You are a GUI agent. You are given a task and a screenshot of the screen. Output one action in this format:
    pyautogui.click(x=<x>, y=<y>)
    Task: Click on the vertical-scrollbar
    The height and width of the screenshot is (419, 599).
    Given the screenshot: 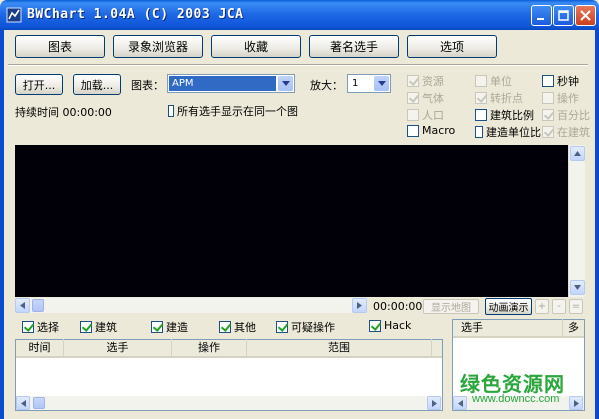 What is the action you would take?
    pyautogui.click(x=576, y=221)
    